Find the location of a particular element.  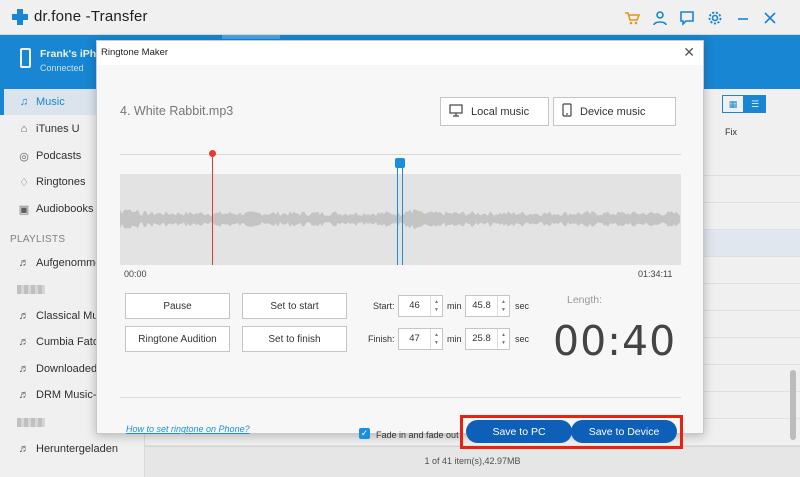

start-label: Start: is located at coordinates (384, 306).